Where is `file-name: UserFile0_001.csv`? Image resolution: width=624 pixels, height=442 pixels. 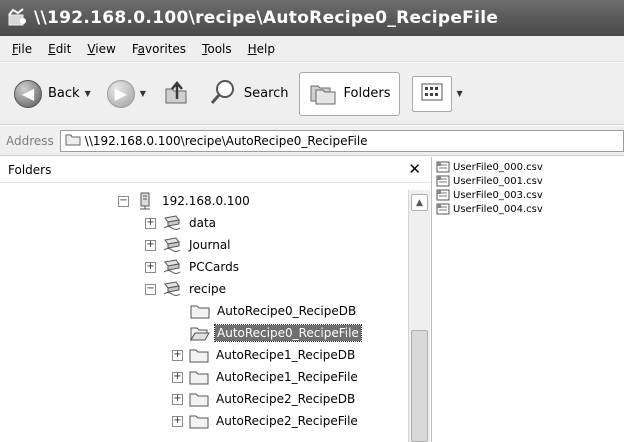
file-name: UserFile0_001.csv is located at coordinates (498, 181).